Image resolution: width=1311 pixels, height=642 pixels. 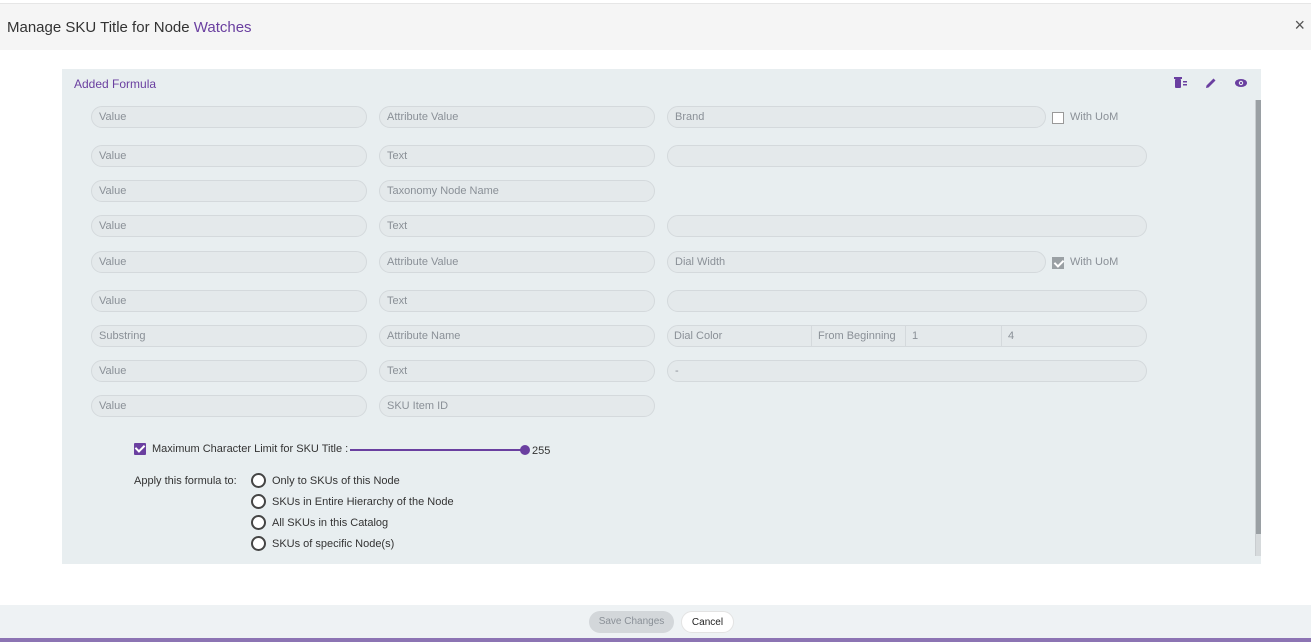 What do you see at coordinates (517, 371) in the screenshot?
I see `row-8-source-field: Text` at bounding box center [517, 371].